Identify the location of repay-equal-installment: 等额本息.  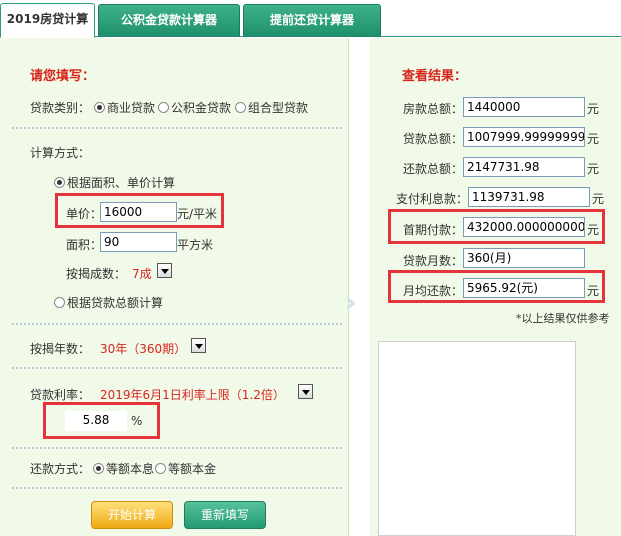
(123, 468).